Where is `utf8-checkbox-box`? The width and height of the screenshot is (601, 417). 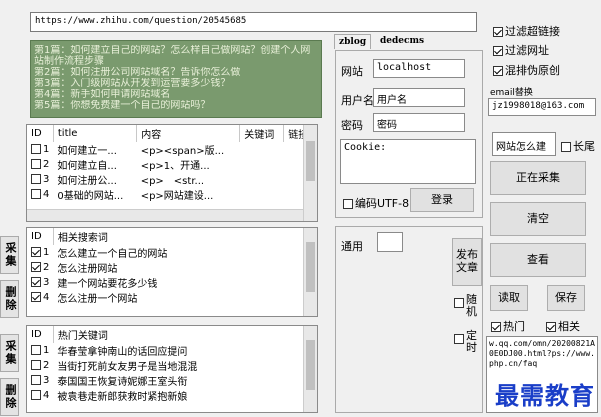
utf8-checkbox-box is located at coordinates (348, 204).